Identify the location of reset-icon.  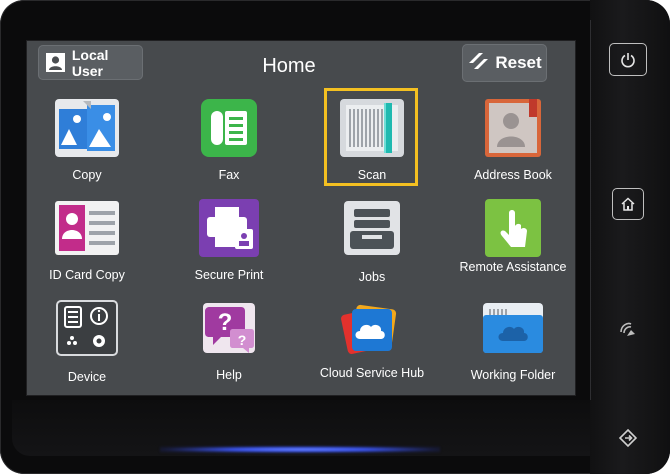
(478, 63).